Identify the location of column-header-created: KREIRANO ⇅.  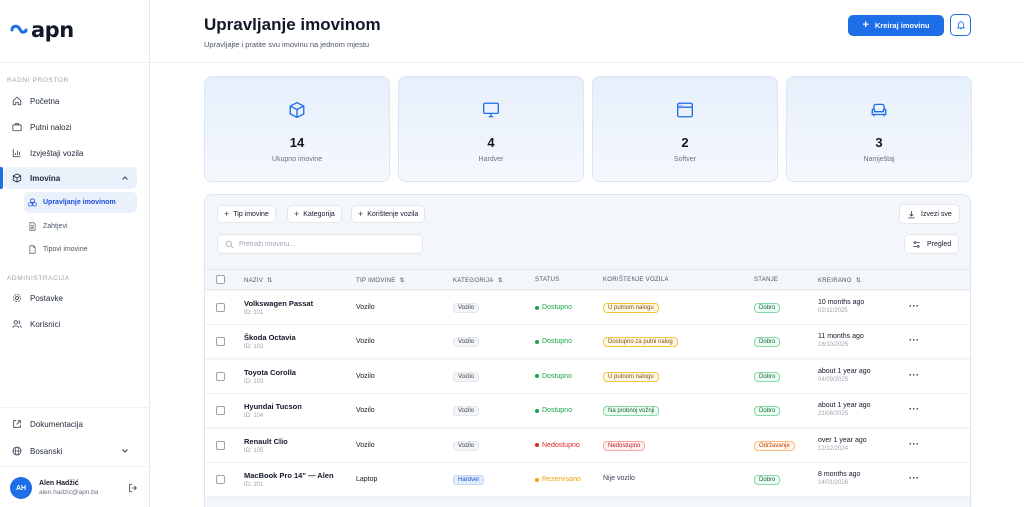
(839, 281).